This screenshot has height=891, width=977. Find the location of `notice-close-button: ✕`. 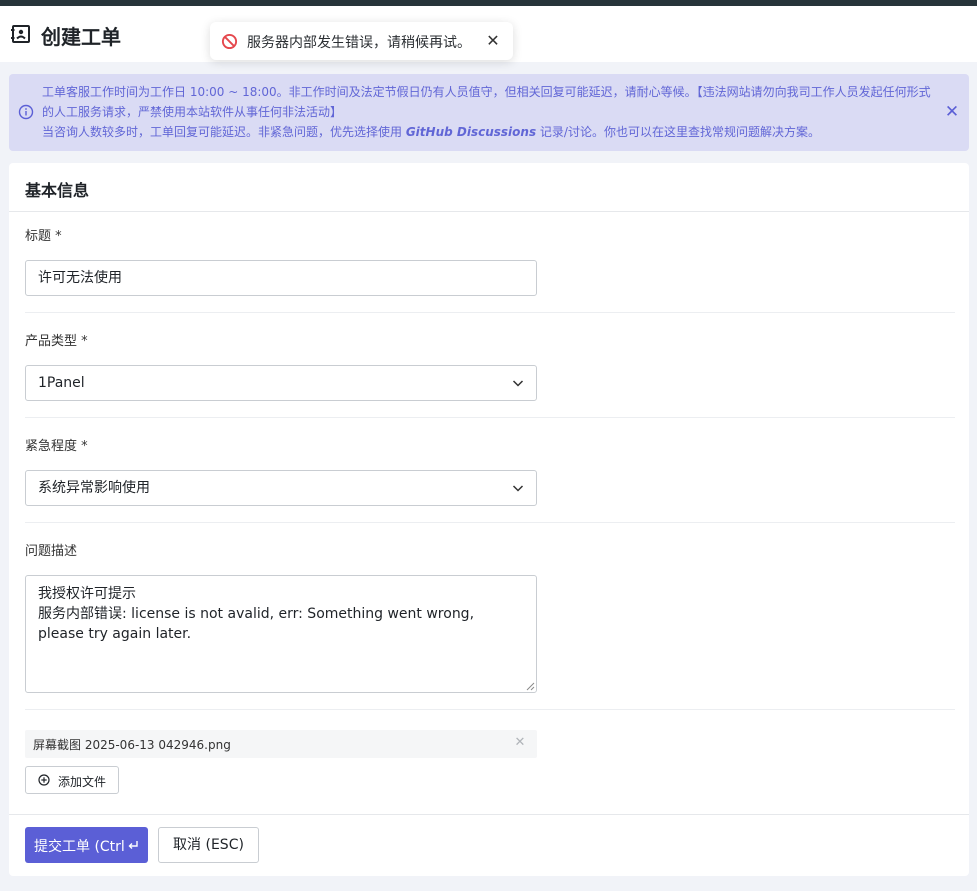

notice-close-button: ✕ is located at coordinates (952, 112).